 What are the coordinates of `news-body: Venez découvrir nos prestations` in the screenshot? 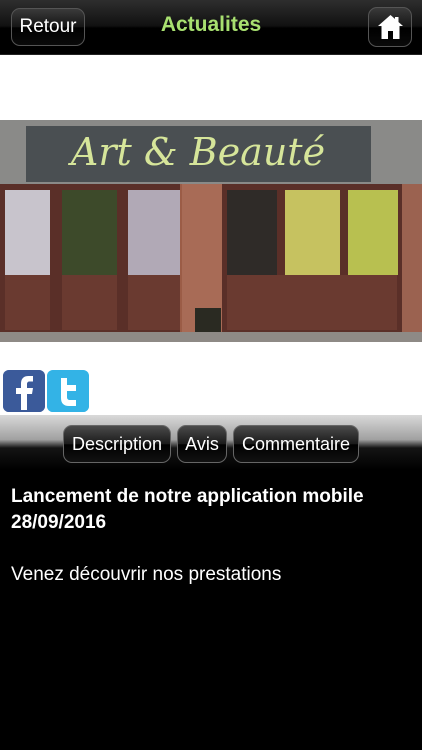 It's located at (146, 574).